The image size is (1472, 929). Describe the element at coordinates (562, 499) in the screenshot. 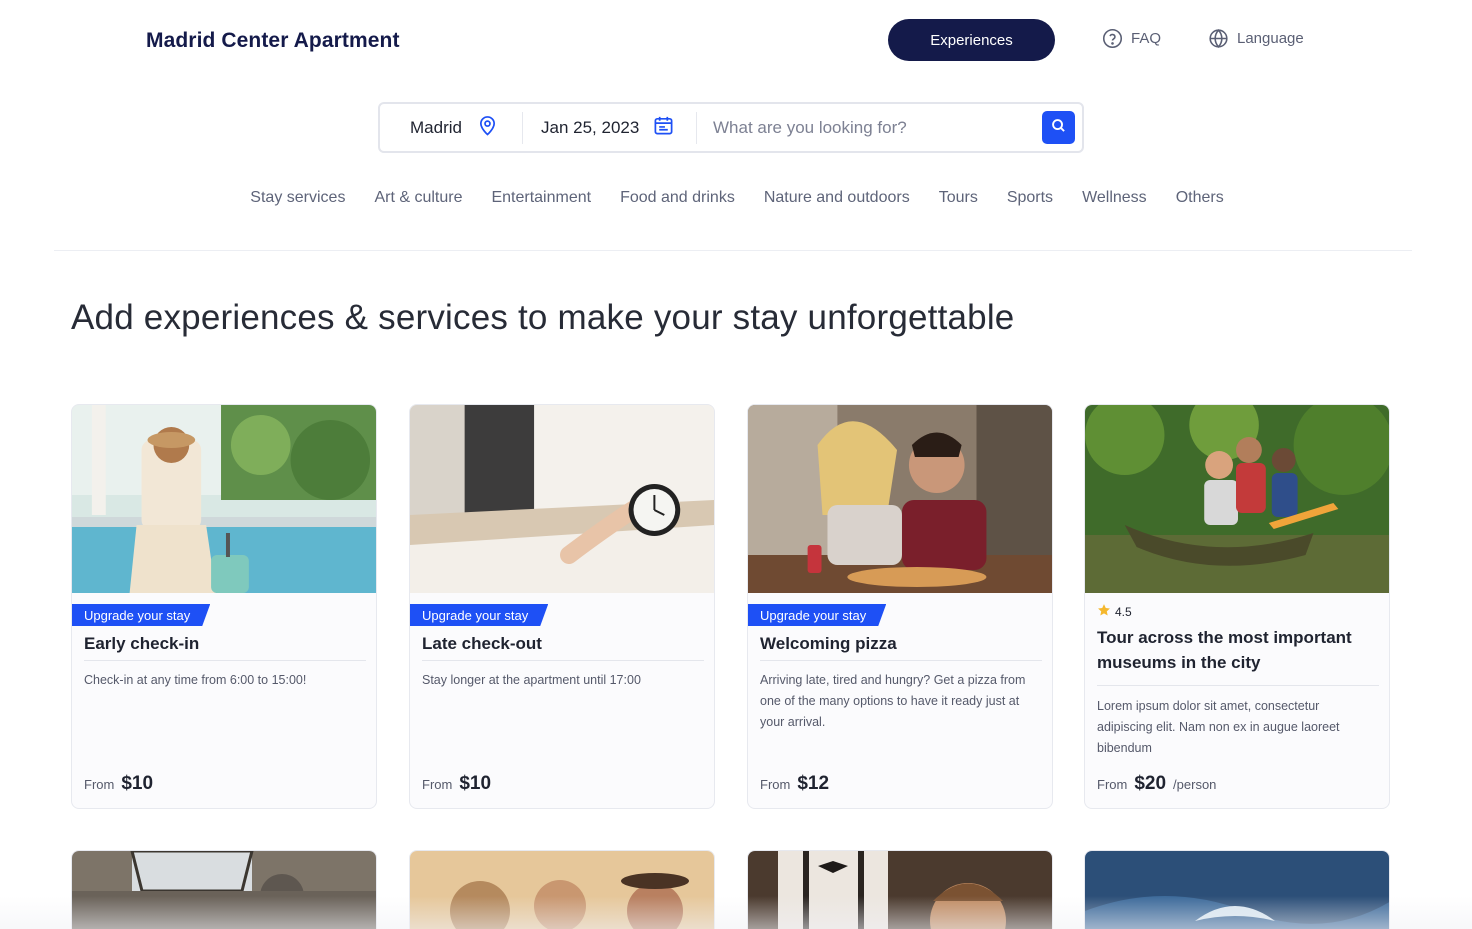

I see `card-image-alarm-clock` at that location.